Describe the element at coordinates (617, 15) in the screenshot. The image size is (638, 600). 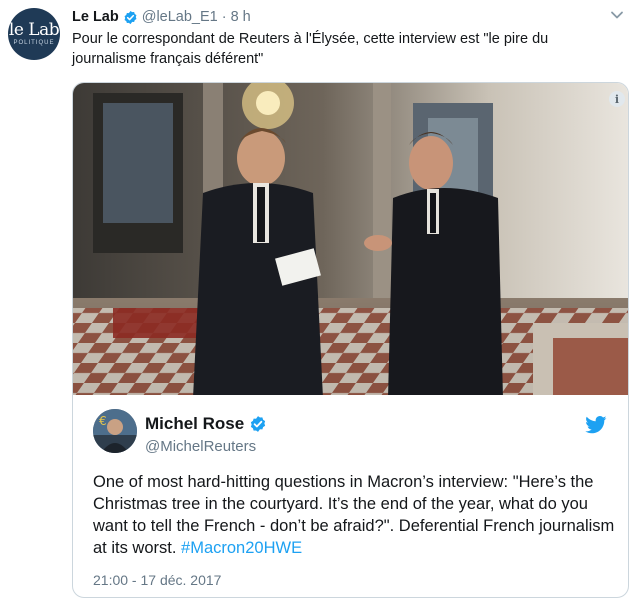
I see `chevron-down-icon` at that location.